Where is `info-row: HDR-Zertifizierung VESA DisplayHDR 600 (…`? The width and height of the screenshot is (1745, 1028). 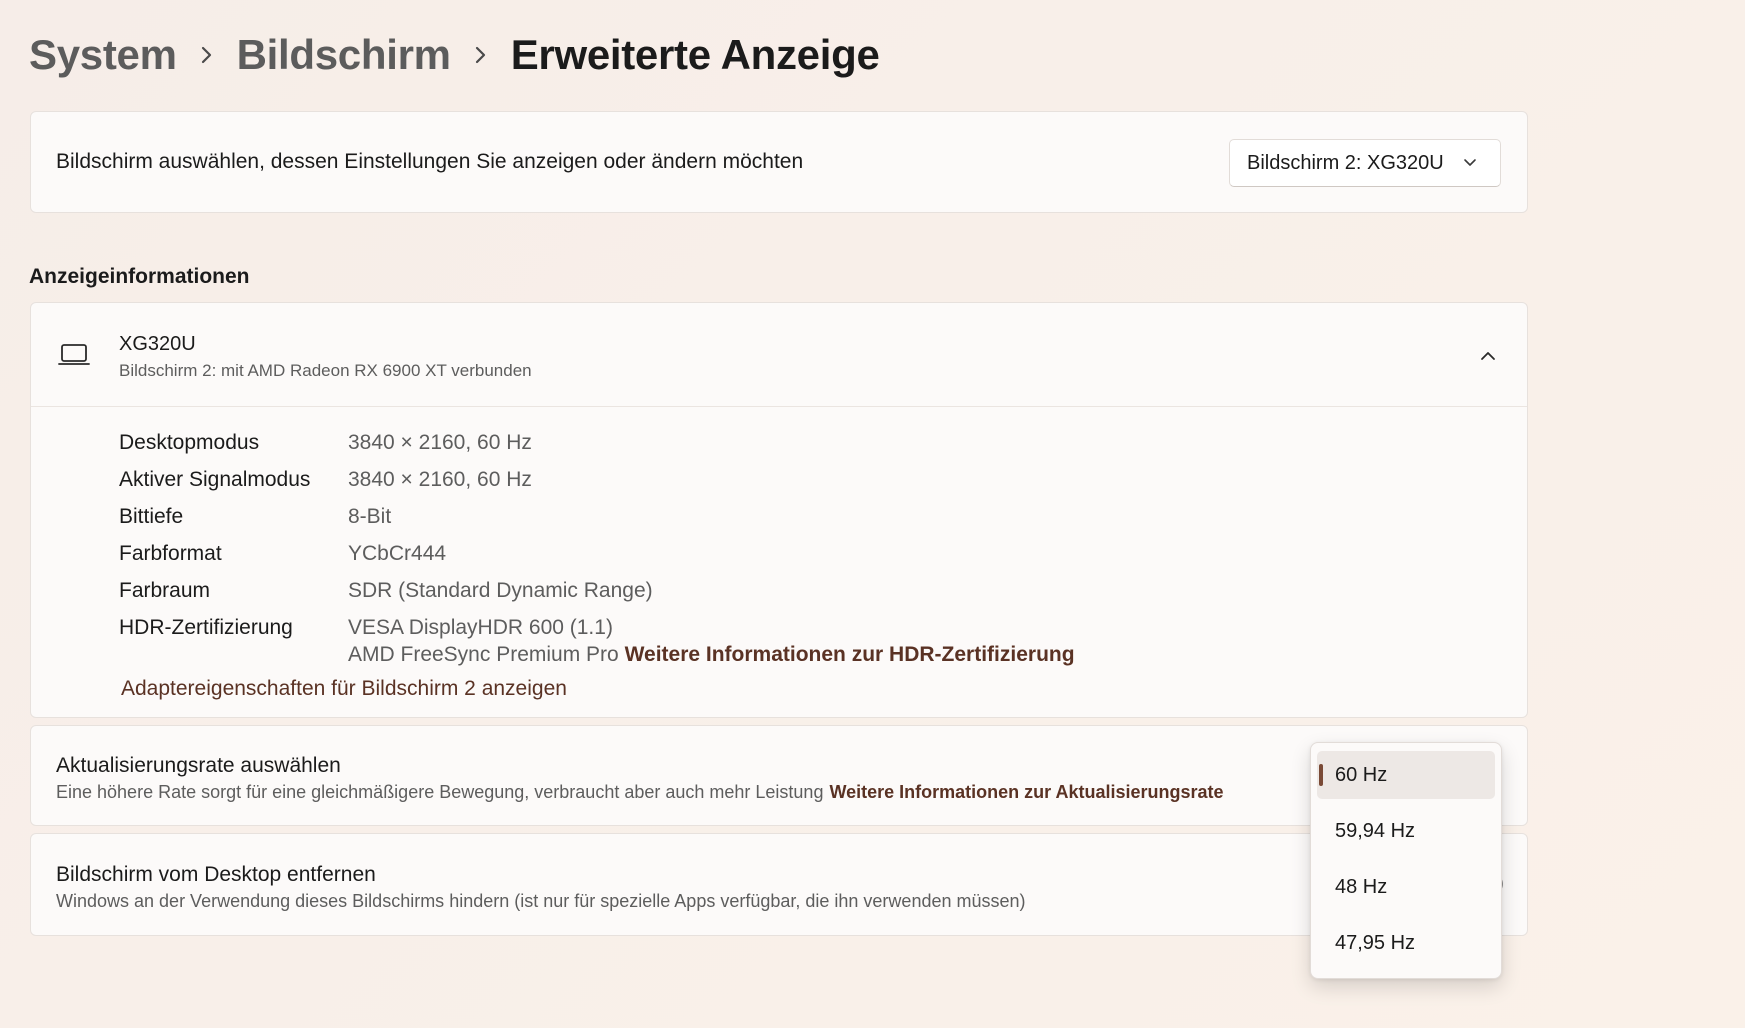 info-row: HDR-Zertifizierung VESA DisplayHDR 600 (… is located at coordinates (386, 627).